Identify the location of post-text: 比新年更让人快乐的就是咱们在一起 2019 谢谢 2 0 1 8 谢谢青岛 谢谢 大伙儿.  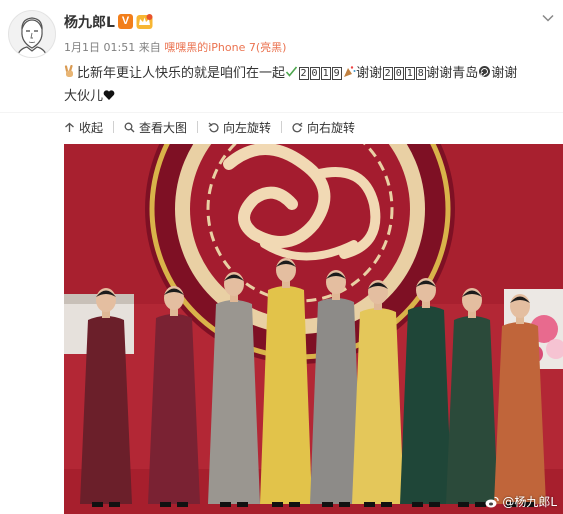
(309, 85).